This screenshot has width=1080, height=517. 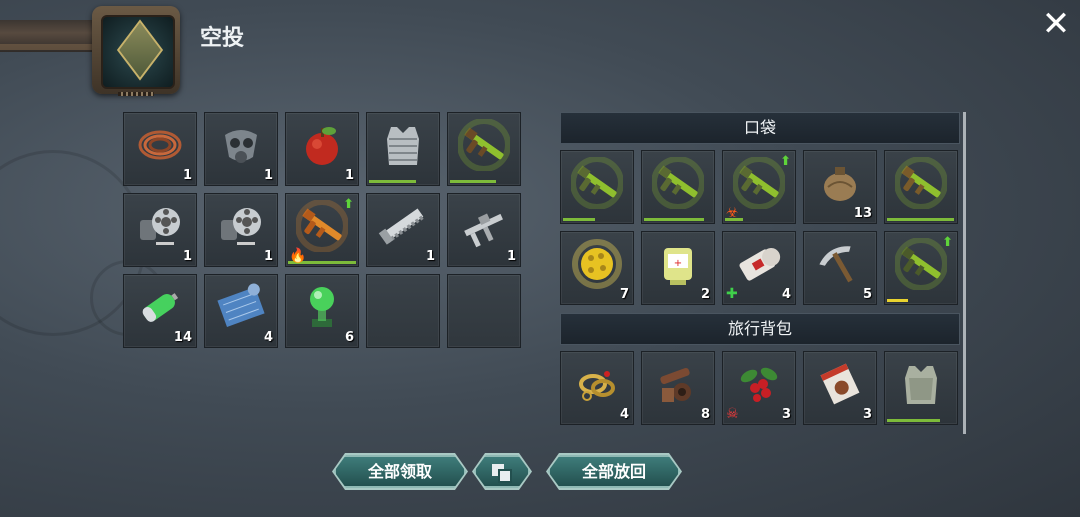 I want to click on item-quantity: 7, so click(x=624, y=294).